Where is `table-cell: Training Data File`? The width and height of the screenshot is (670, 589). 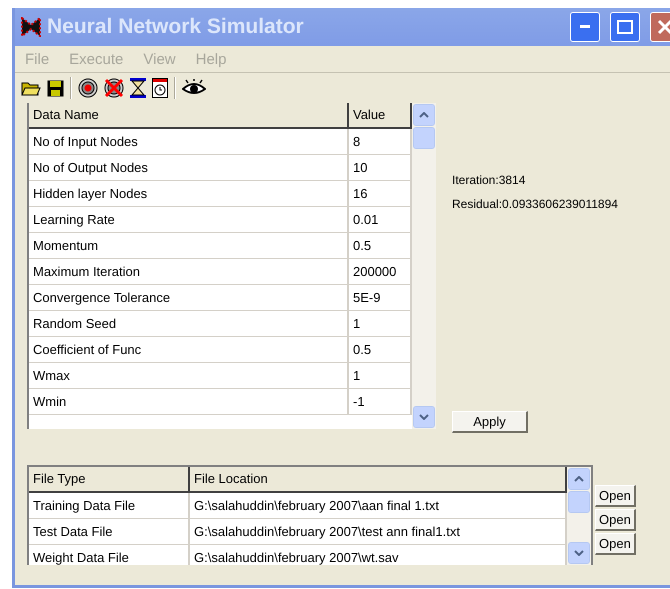 table-cell: Training Data File is located at coordinates (109, 505).